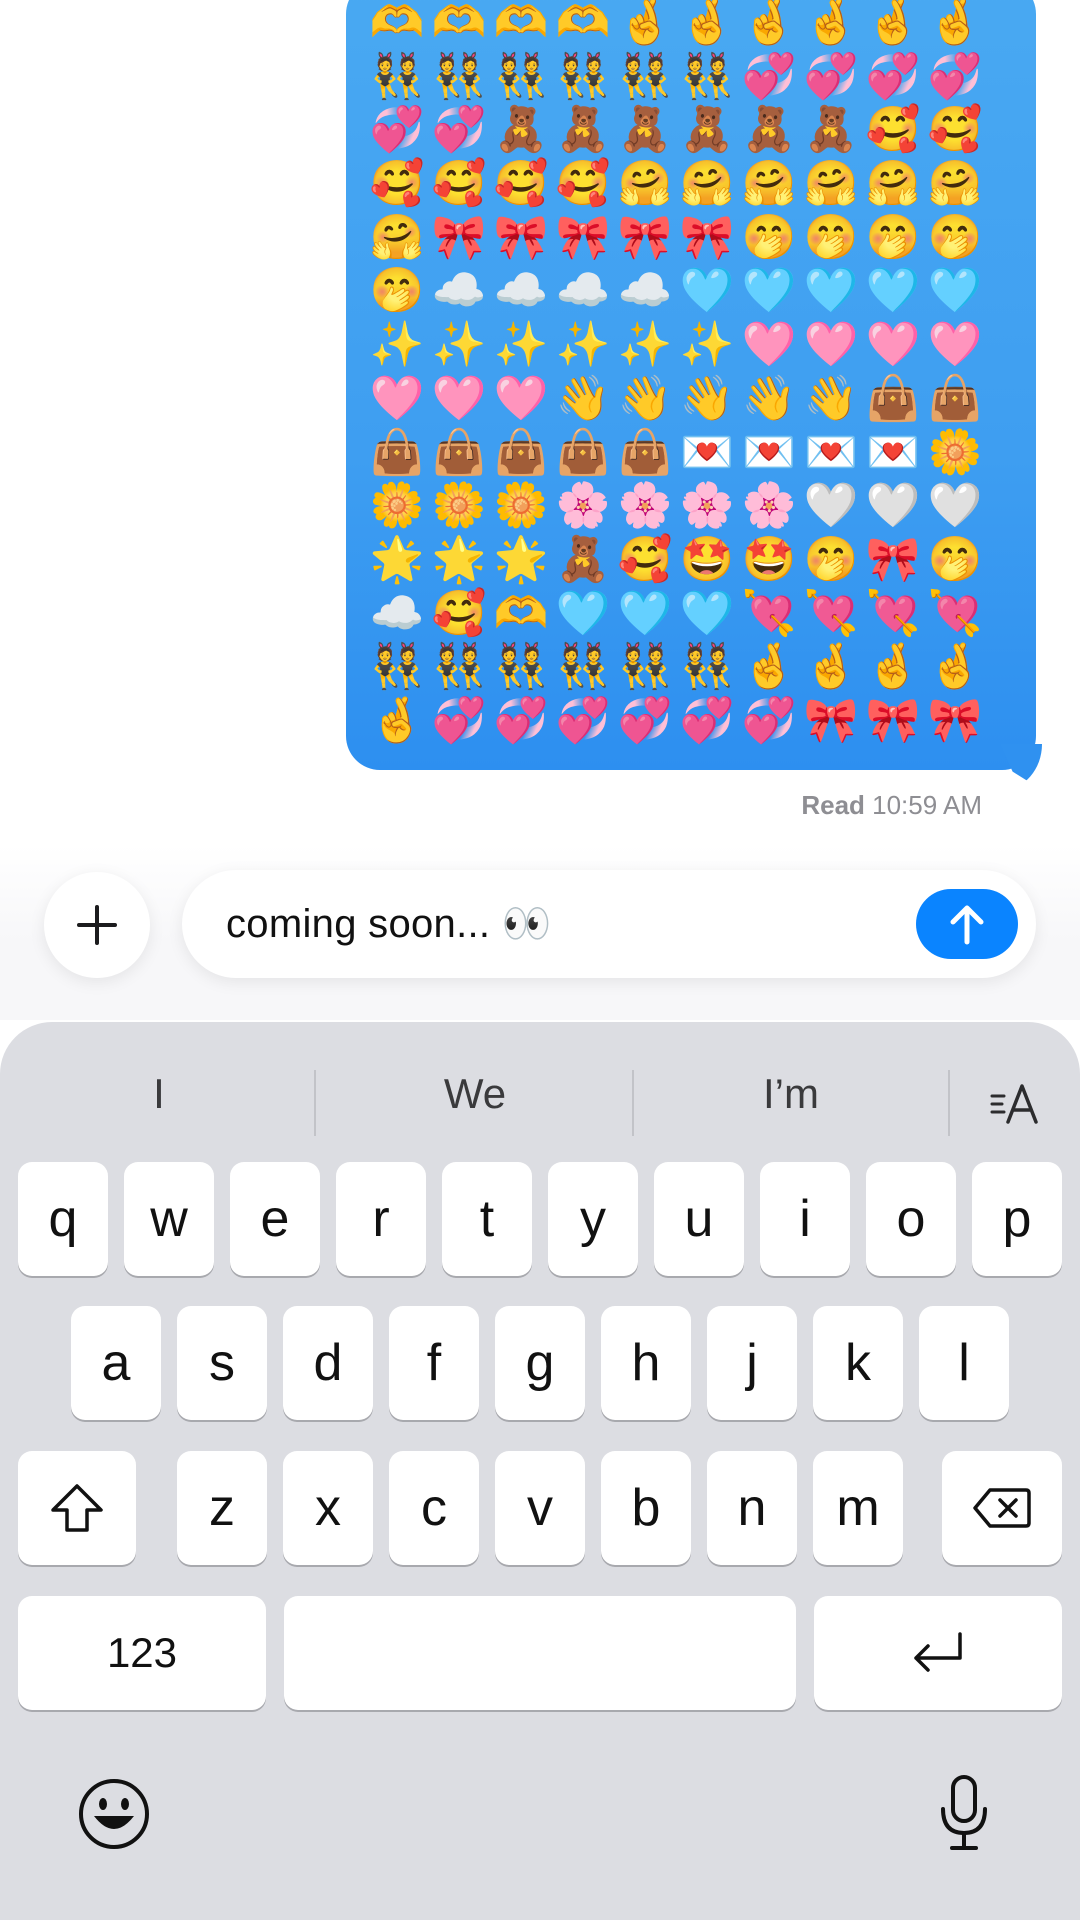  Describe the element at coordinates (97, 925) in the screenshot. I see `add-attachment-button` at that location.